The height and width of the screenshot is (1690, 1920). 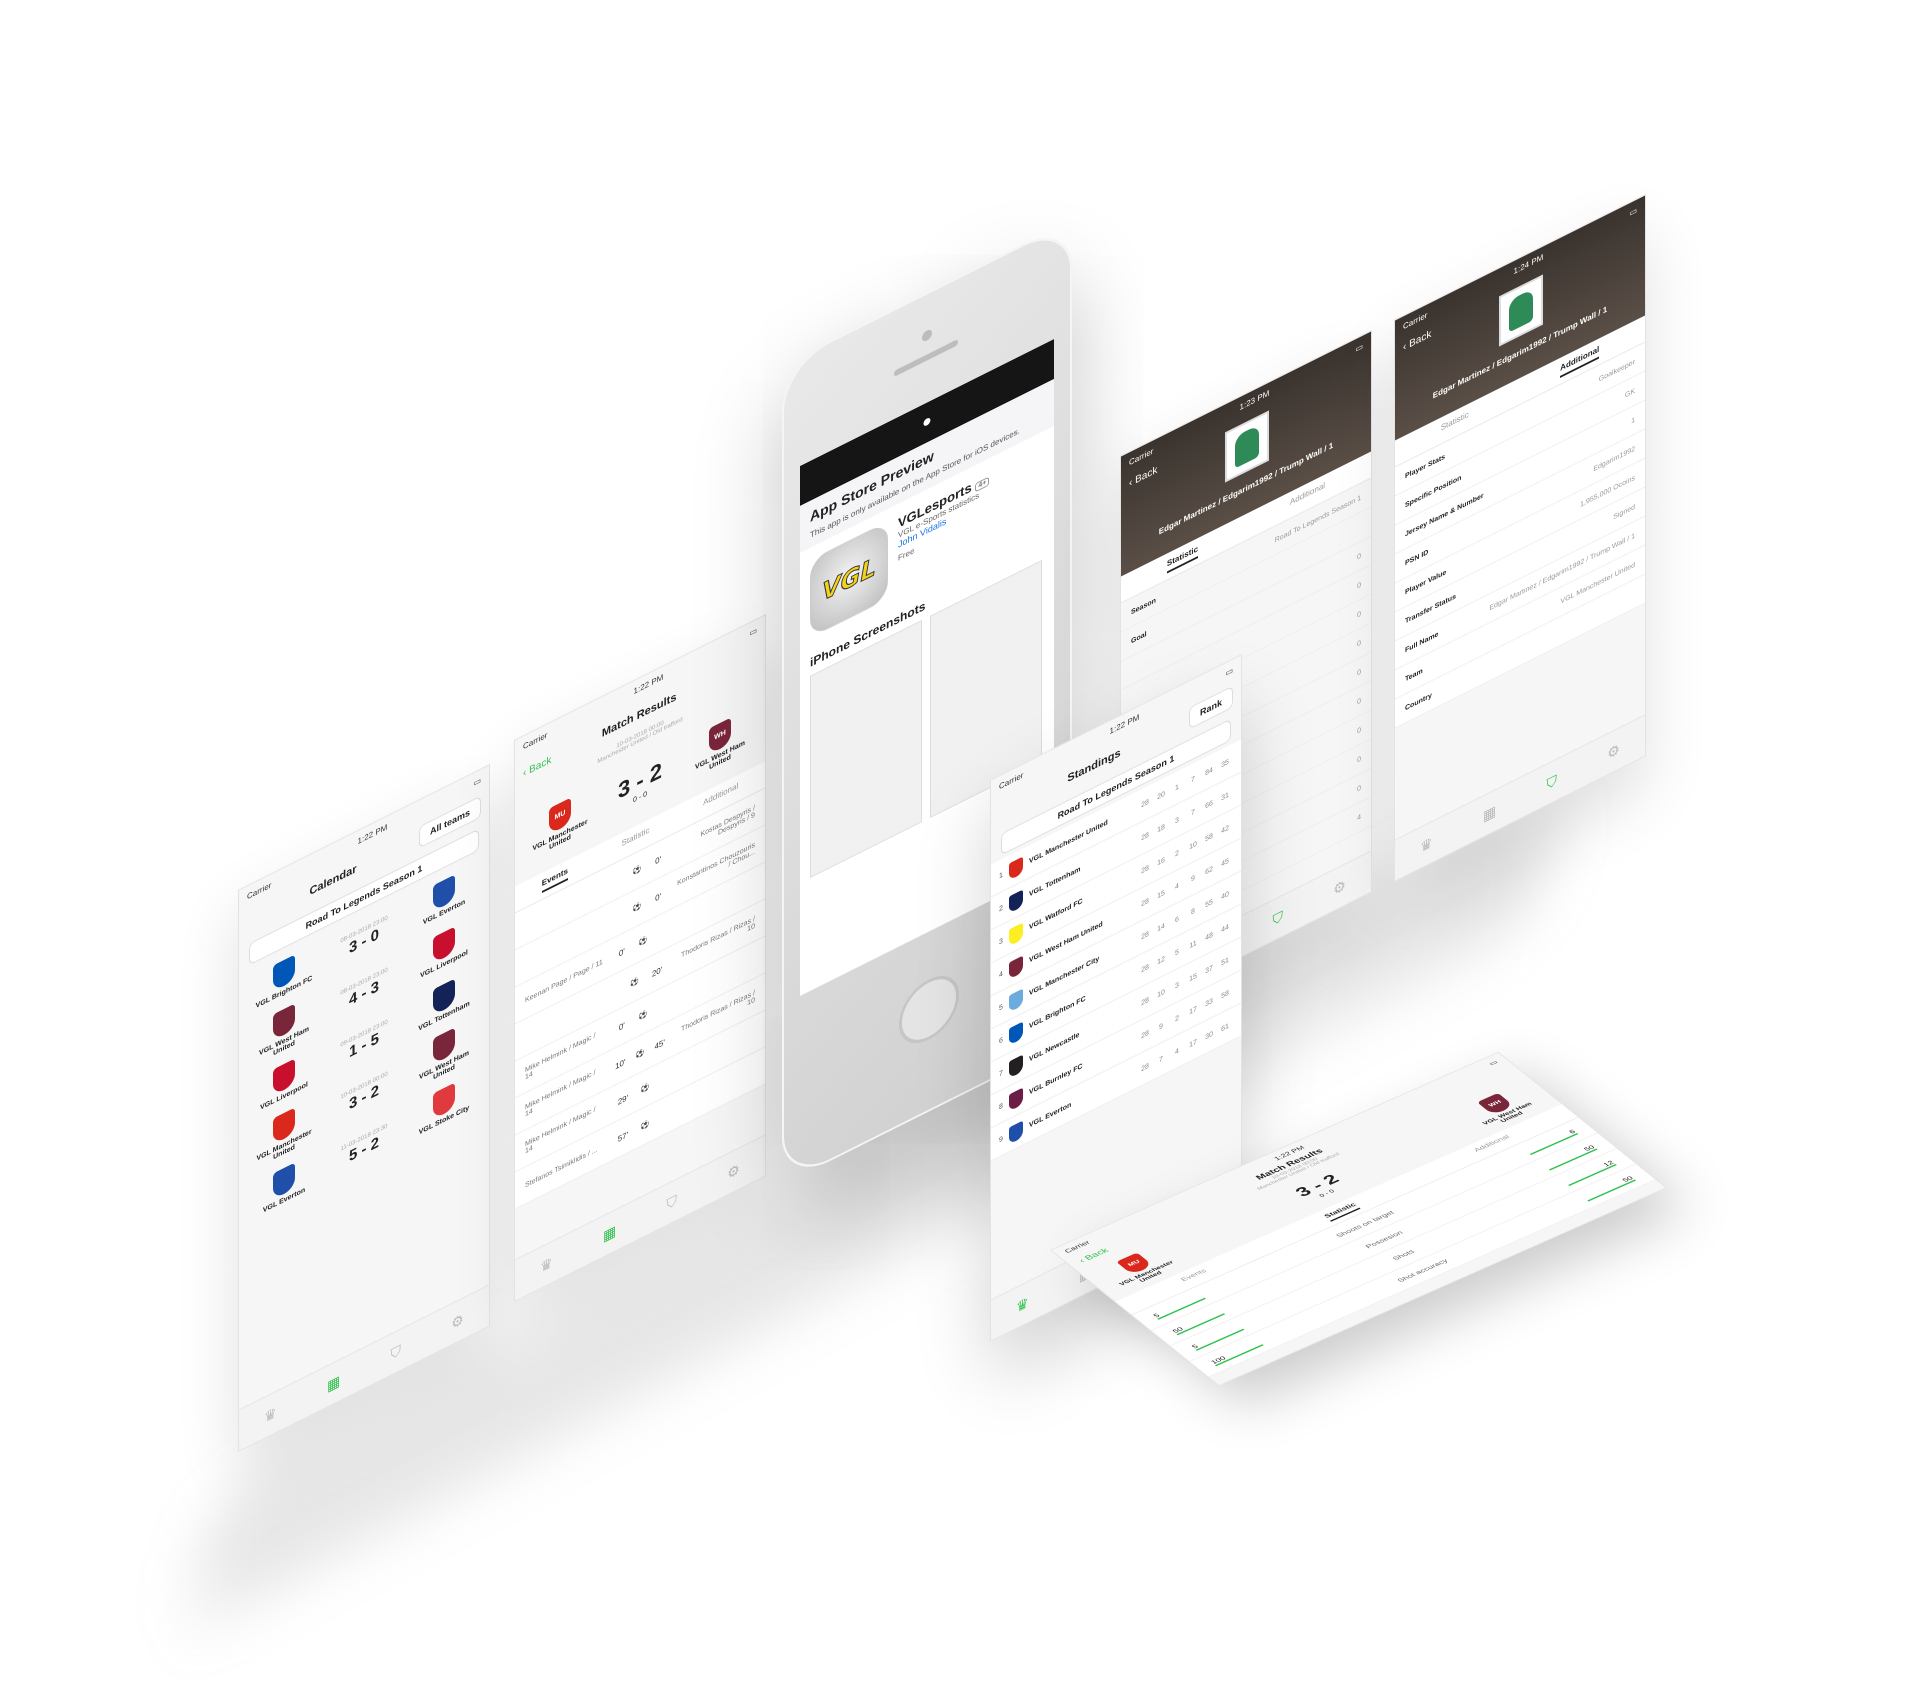 What do you see at coordinates (620, 1063) in the screenshot?
I see `home-event-minute: 10'` at bounding box center [620, 1063].